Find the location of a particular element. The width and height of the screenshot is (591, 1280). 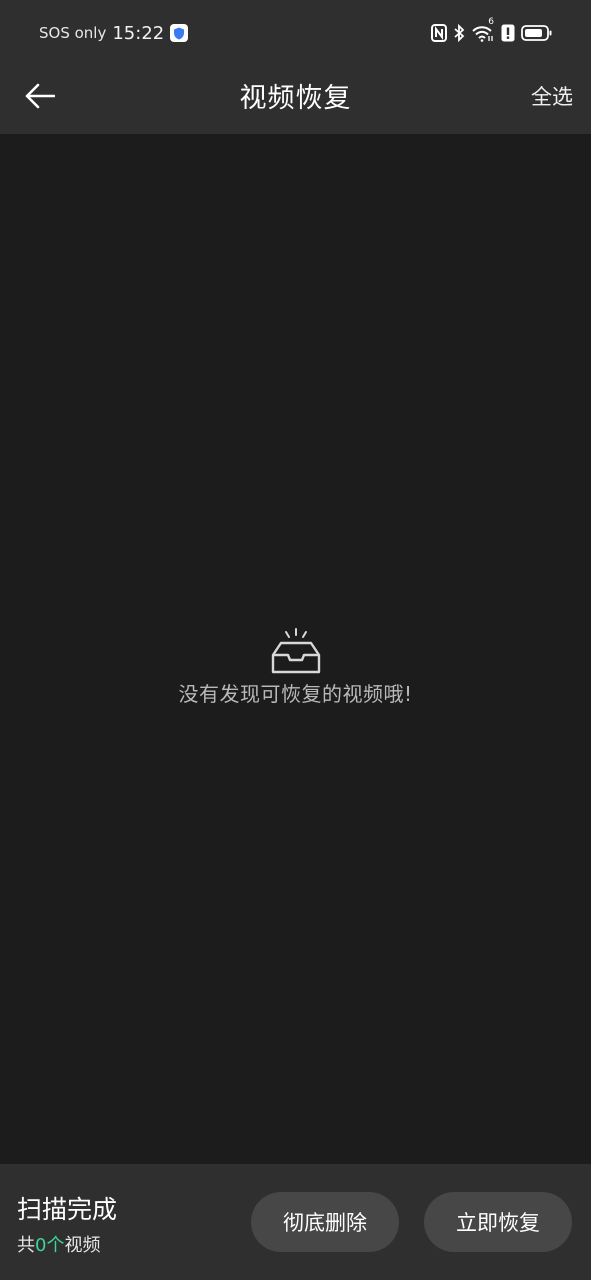

app-bar: 视频恢复 全选 is located at coordinates (295, 98).